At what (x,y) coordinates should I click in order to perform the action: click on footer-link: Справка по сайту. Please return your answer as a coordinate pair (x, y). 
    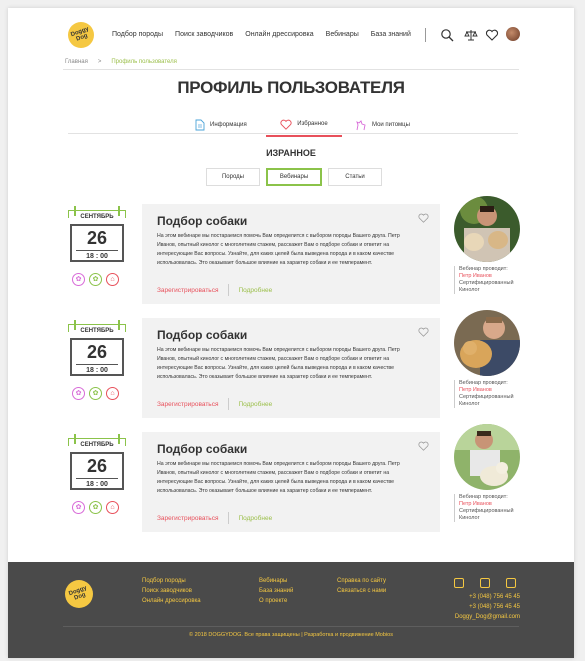
    Looking at the image, I should click on (361, 581).